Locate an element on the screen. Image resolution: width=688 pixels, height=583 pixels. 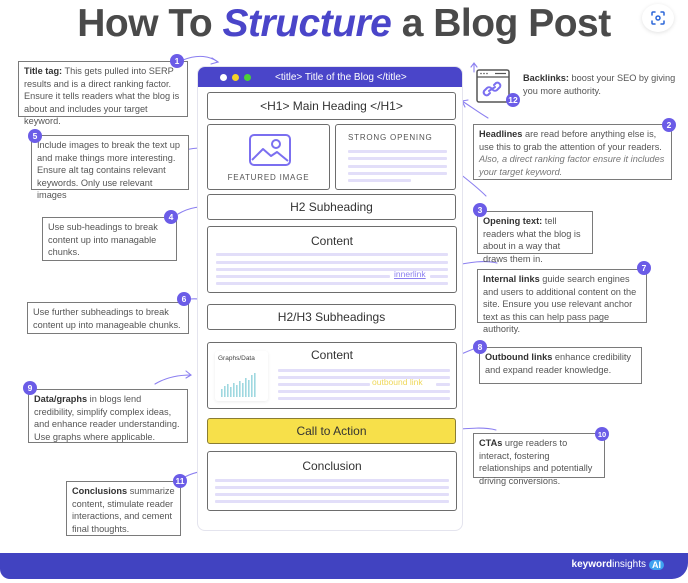
page-title: How To Structure a Blog Post is located at coordinates (344, 24).